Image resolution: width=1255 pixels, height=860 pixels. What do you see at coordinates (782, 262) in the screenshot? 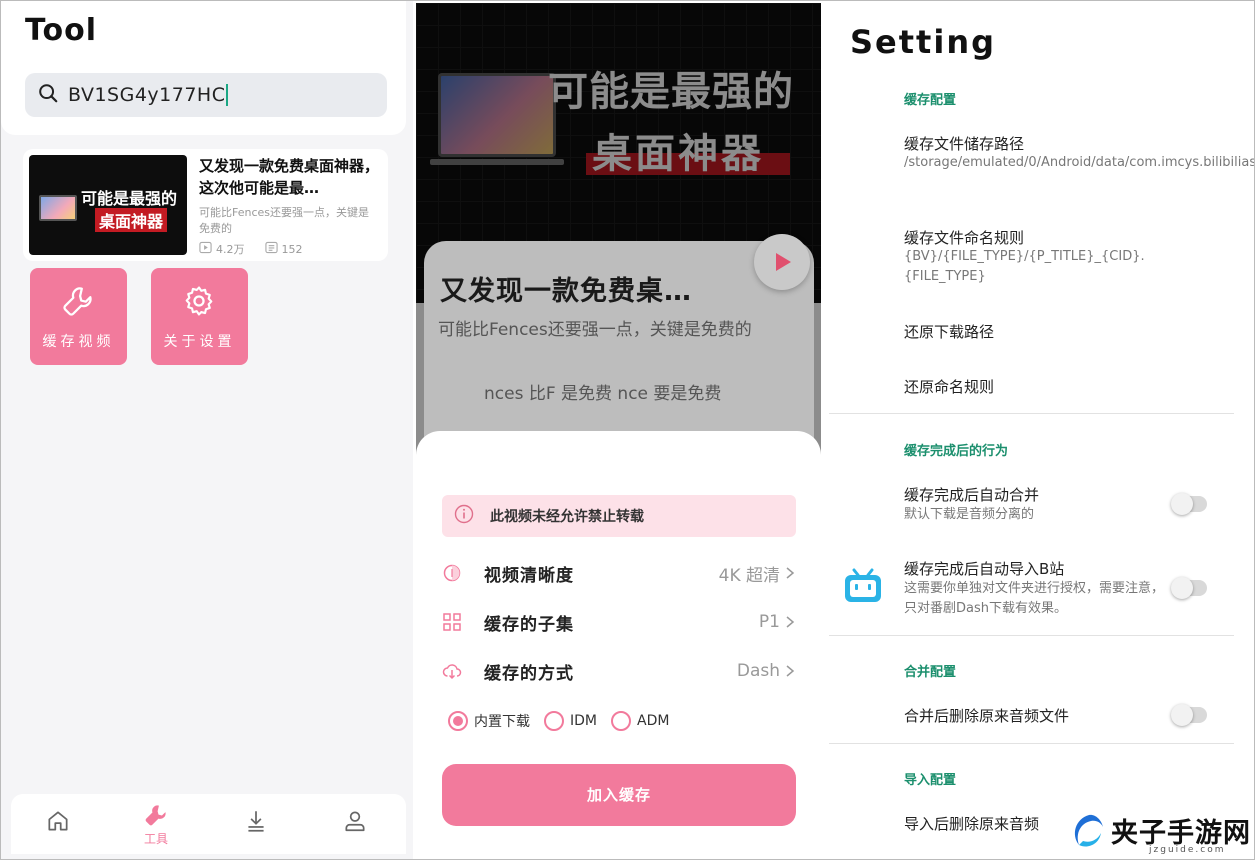
I see `play-button` at bounding box center [782, 262].